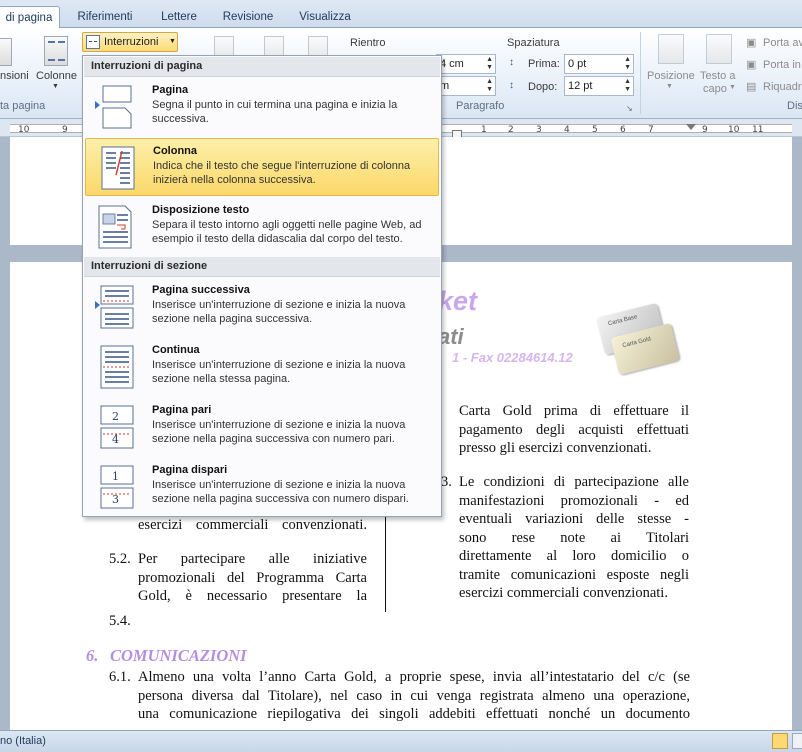  What do you see at coordinates (120, 559) in the screenshot?
I see `item-52-number: 5.2.` at bounding box center [120, 559].